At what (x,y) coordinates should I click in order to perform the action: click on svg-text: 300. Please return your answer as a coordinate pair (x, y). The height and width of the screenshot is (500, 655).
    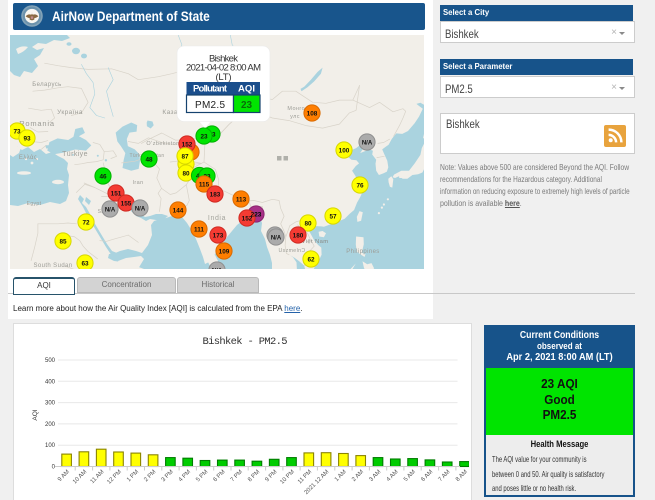
    Looking at the image, I should click on (50, 404).